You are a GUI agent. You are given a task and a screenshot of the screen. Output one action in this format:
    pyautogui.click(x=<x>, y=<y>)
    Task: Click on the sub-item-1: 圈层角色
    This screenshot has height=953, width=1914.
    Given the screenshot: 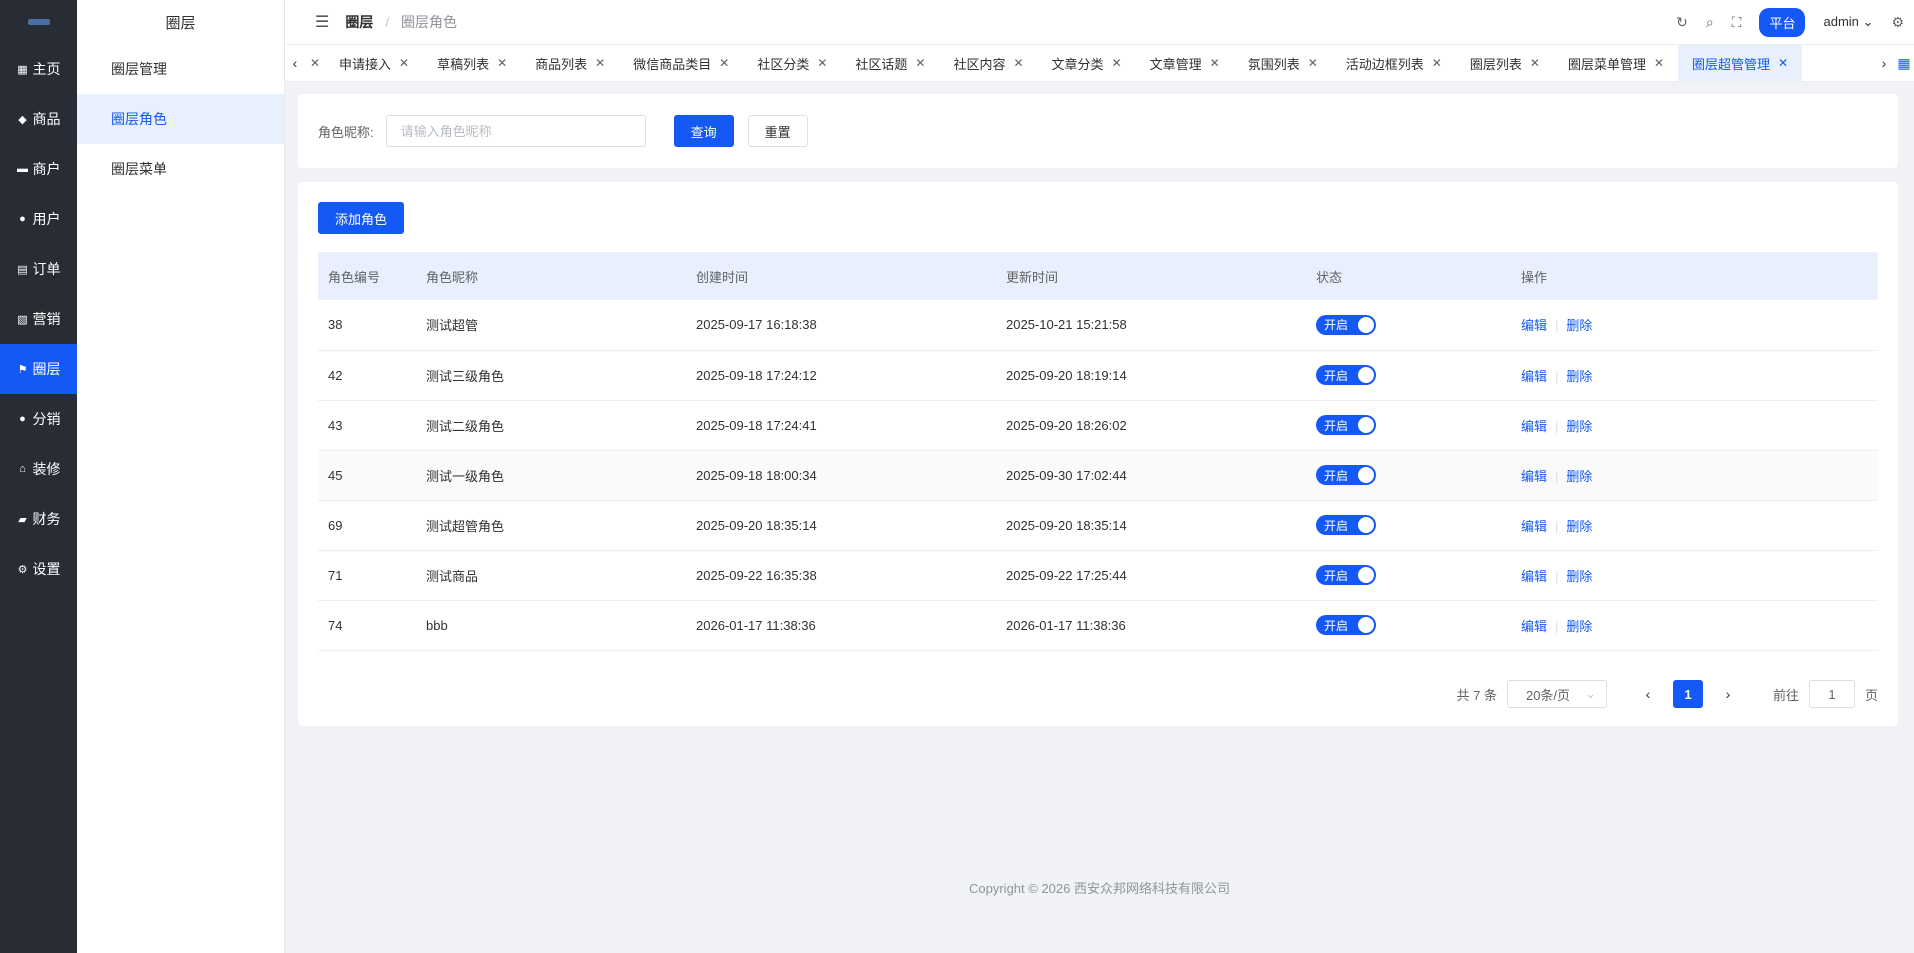 What is the action you would take?
    pyautogui.click(x=180, y=119)
    